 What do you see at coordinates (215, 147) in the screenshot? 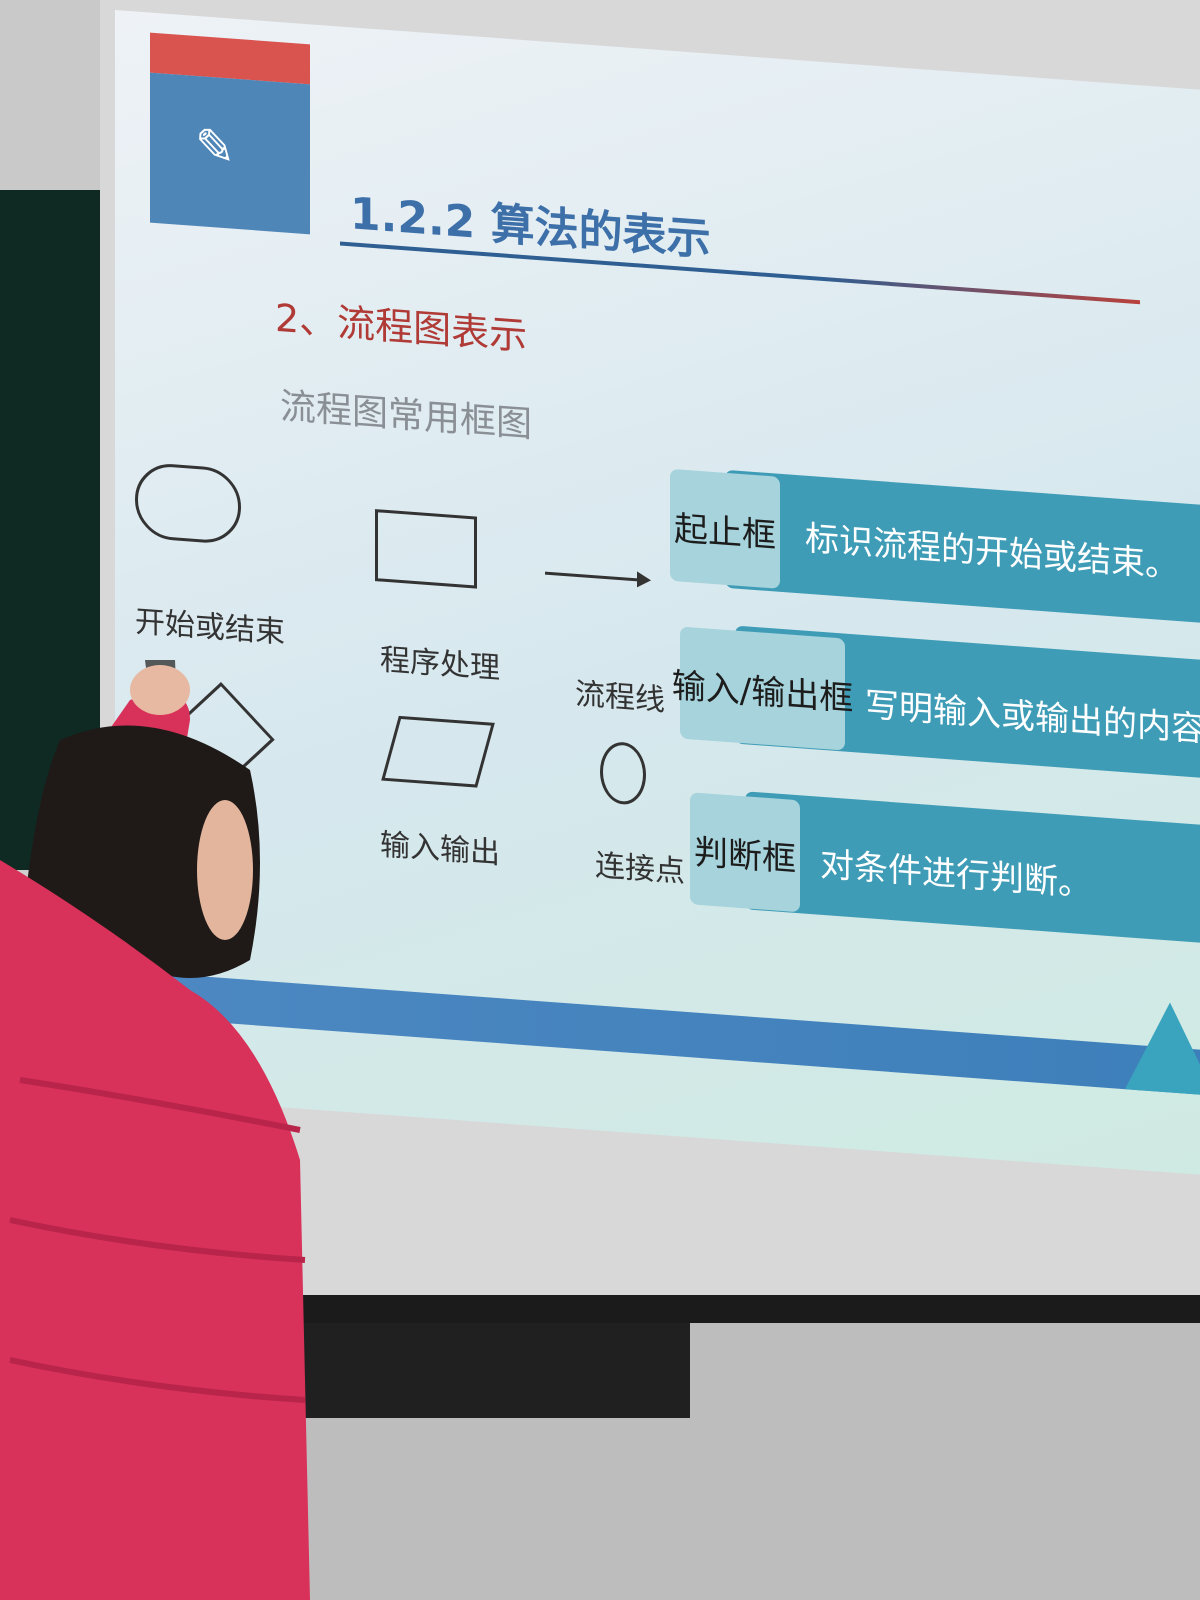
I see `pencil-icon: ✎` at bounding box center [215, 147].